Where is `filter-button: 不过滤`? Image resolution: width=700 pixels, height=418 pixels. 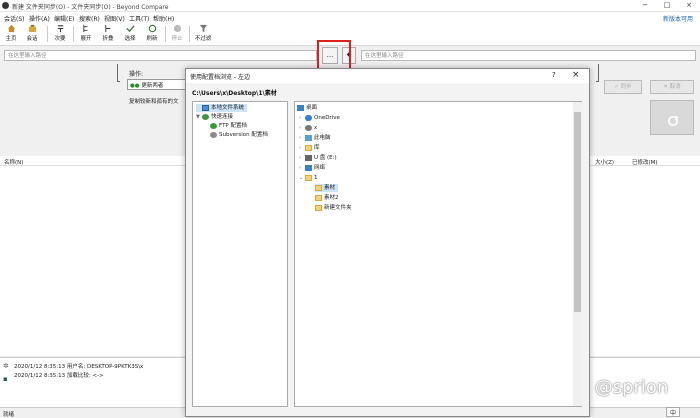 filter-button: 不过滤 is located at coordinates (203, 34).